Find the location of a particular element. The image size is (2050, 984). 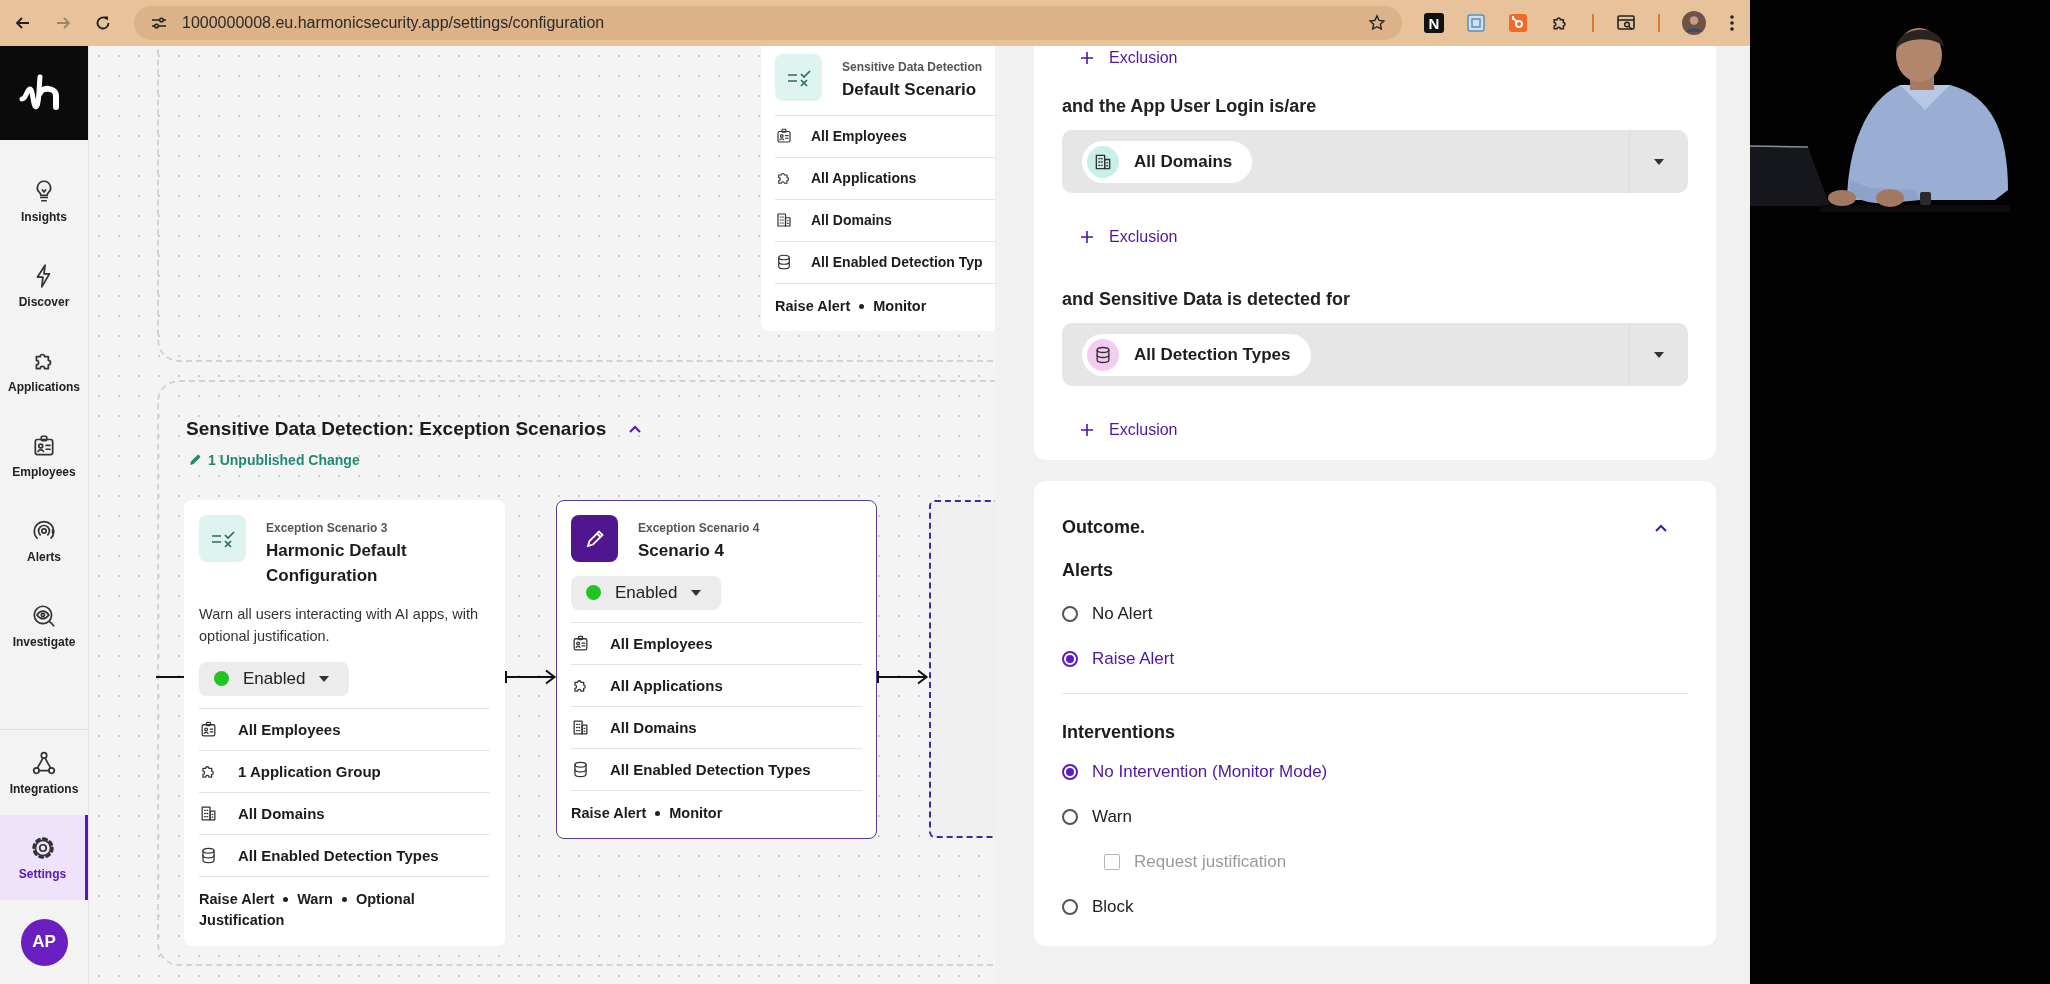

card-overline: Exception Scenario 3 is located at coordinates (327, 528).